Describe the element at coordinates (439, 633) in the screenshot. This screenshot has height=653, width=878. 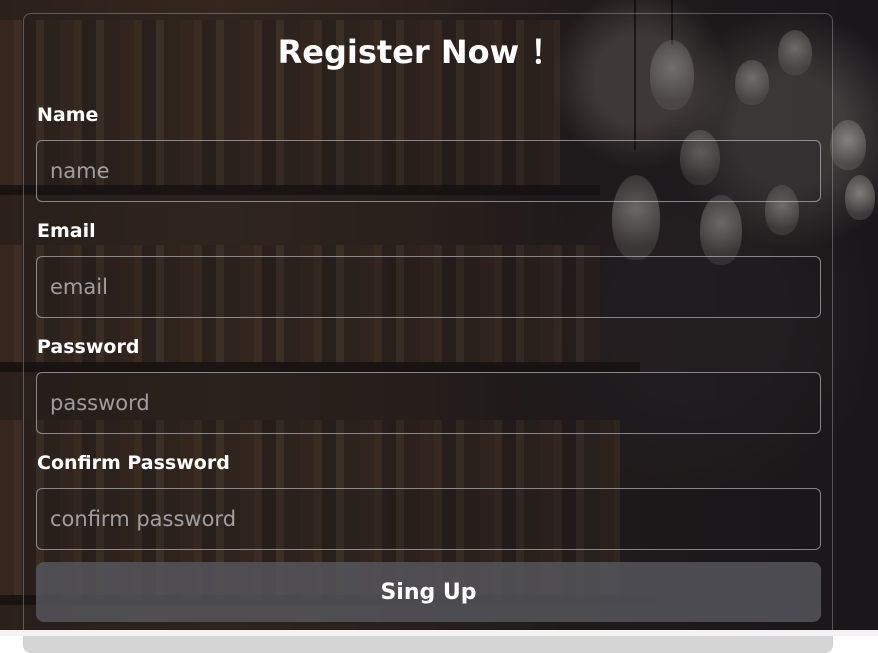
I see `page-bottom-edge` at that location.